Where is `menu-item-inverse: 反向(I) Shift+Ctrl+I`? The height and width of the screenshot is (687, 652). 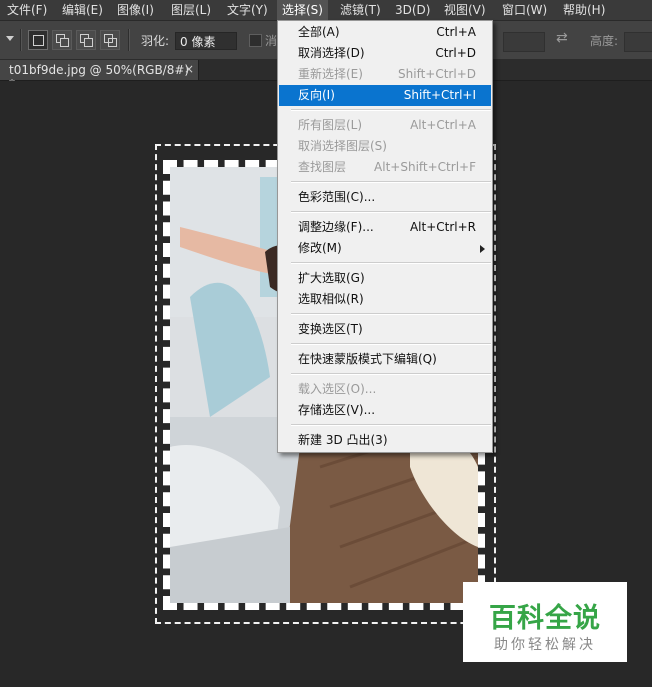 menu-item-inverse: 反向(I) Shift+Ctrl+I is located at coordinates (385, 95).